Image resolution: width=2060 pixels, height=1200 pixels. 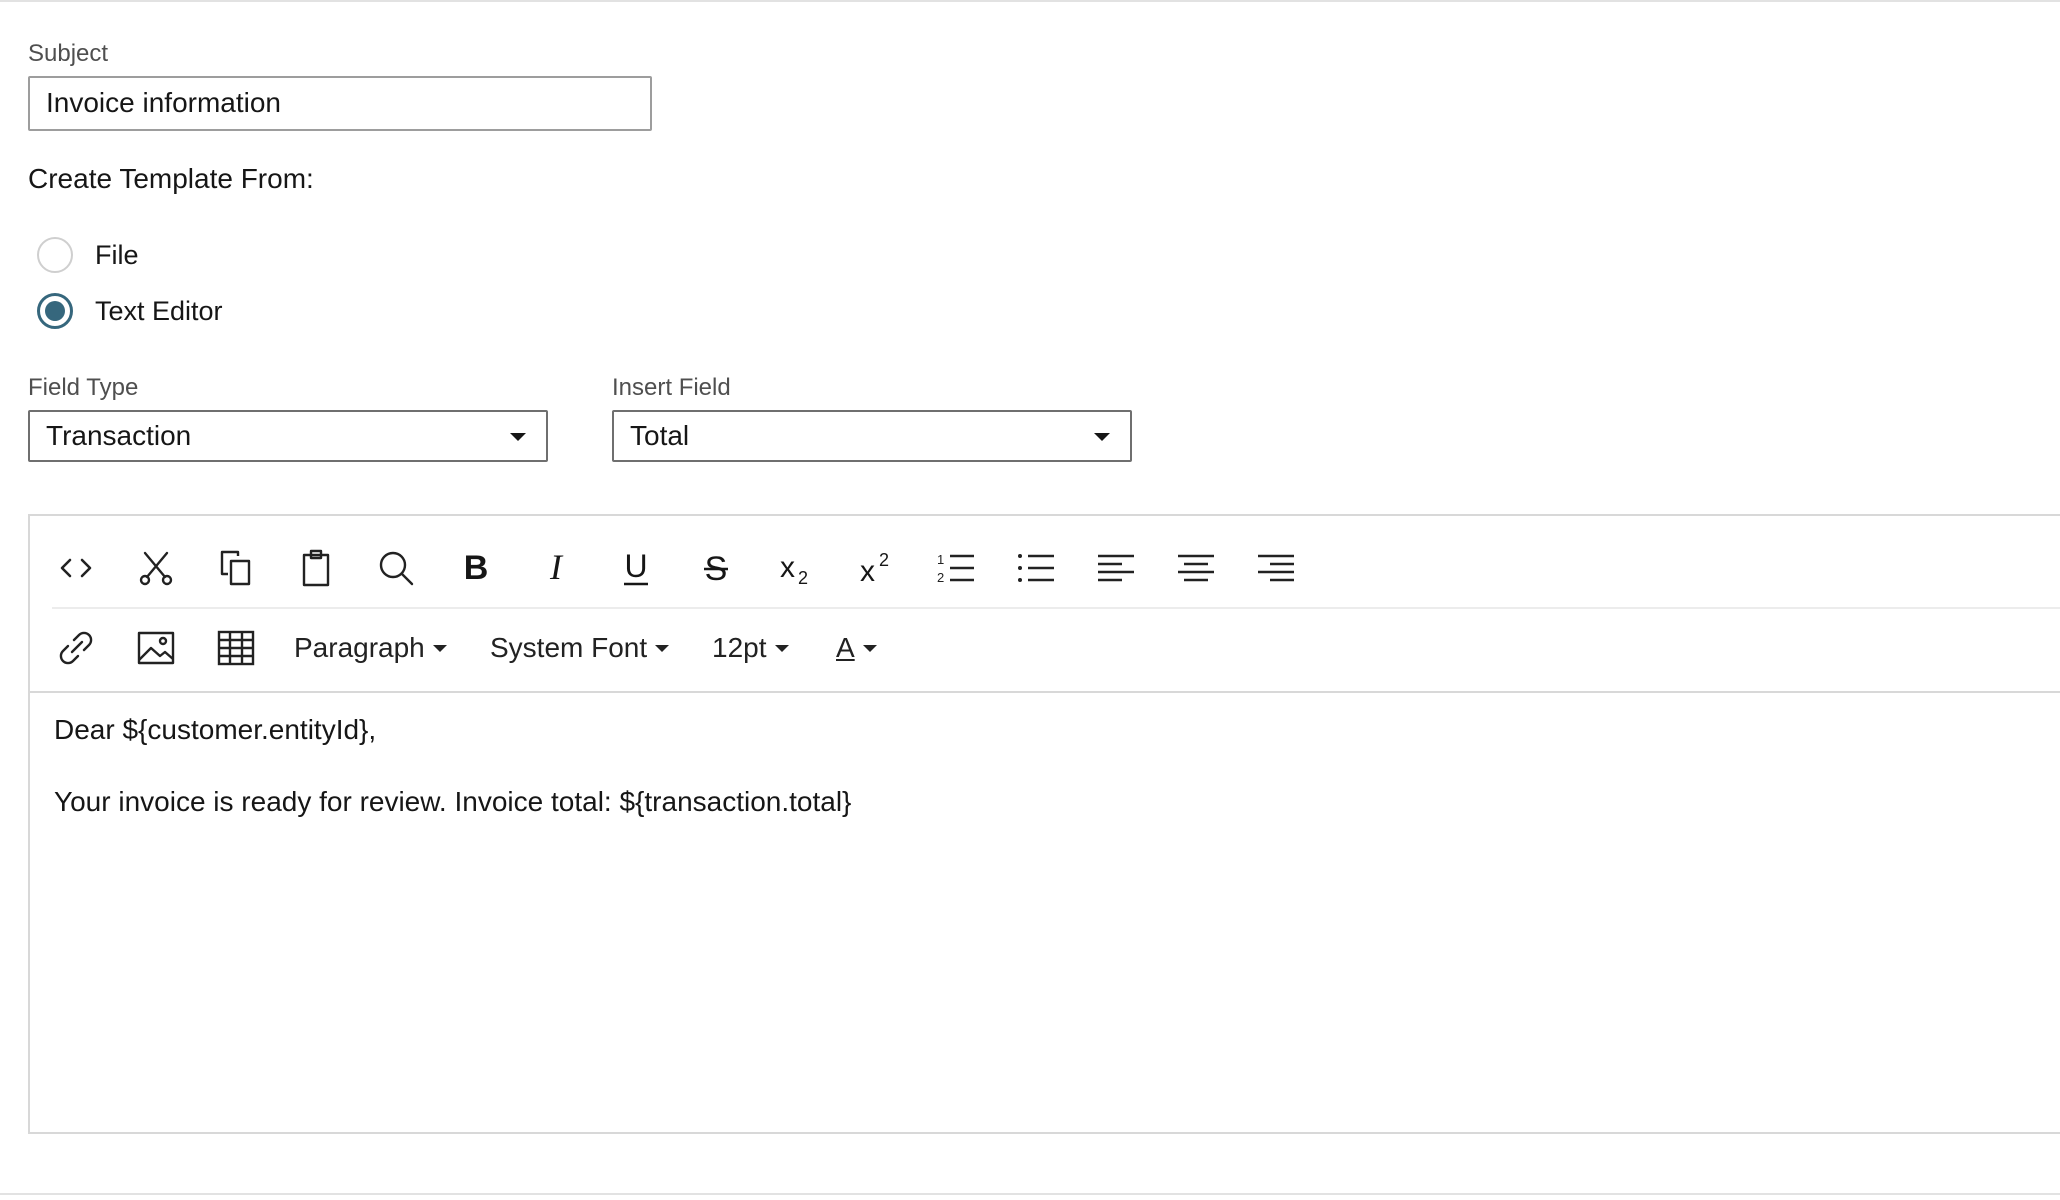 What do you see at coordinates (1030, 1194) in the screenshot?
I see `bottom-divider` at bounding box center [1030, 1194].